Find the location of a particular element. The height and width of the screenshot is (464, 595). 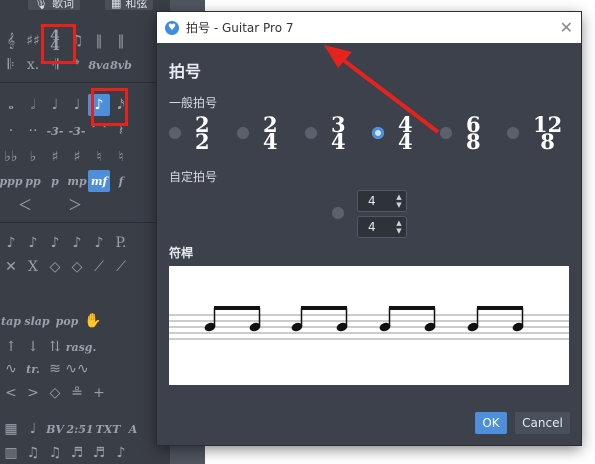

courtesy-accidental-icon: ♮ is located at coordinates (121, 157).